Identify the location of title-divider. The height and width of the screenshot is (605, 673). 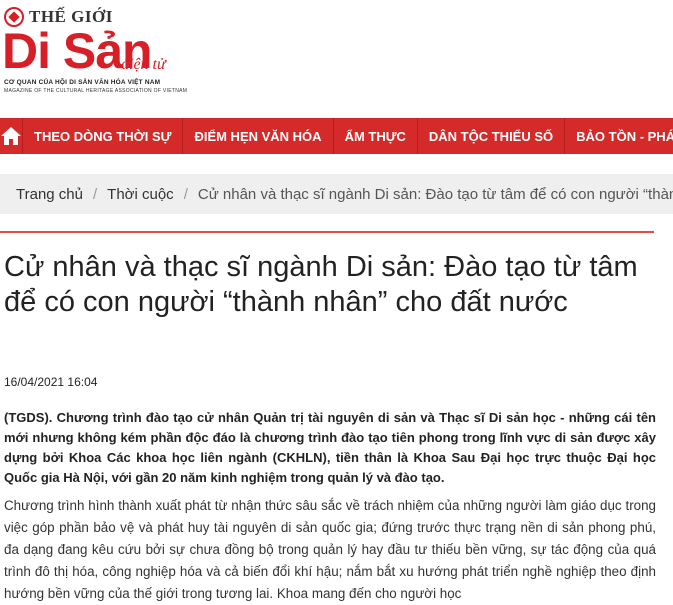
(327, 232).